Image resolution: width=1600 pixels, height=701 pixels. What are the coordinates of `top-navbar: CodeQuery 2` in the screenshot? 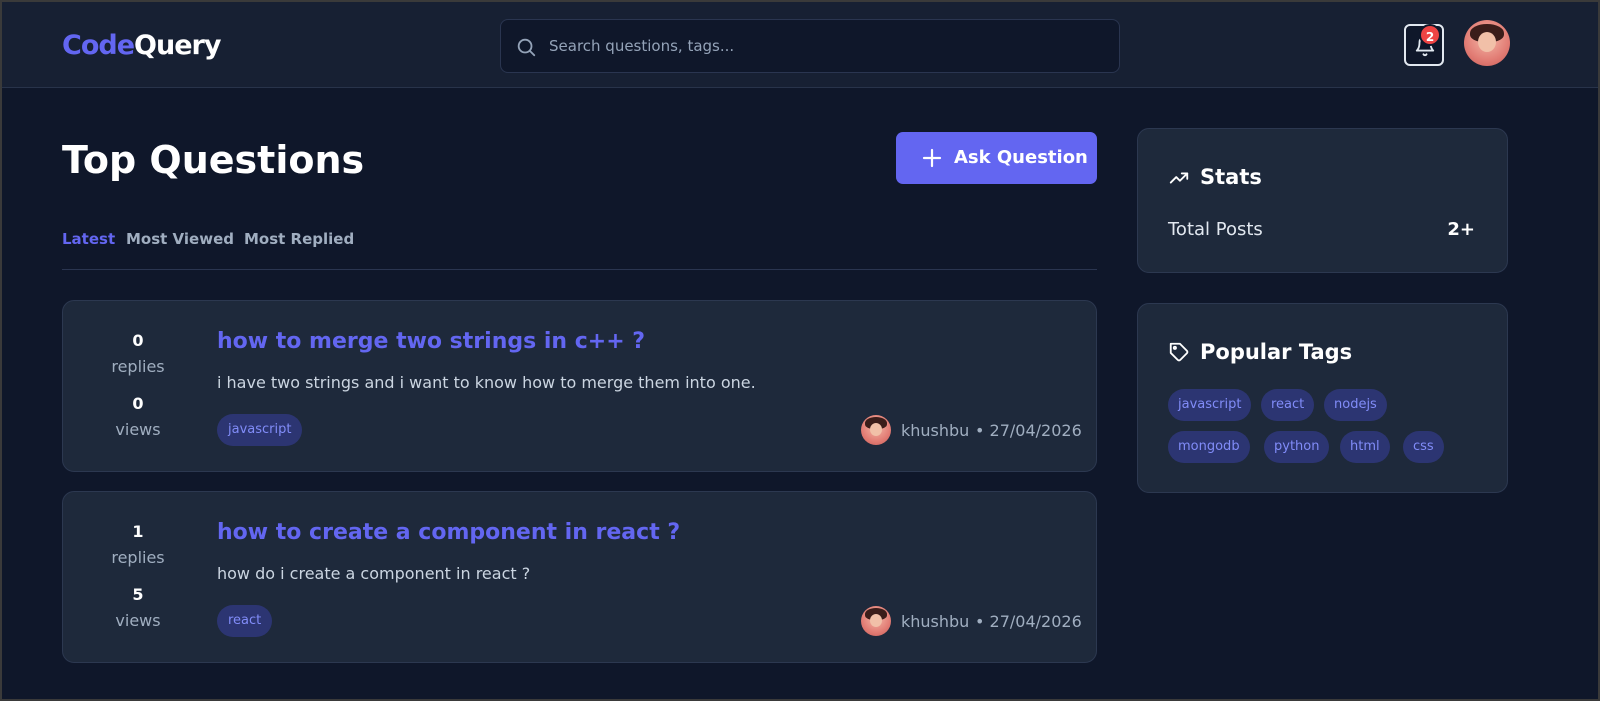 It's located at (800, 45).